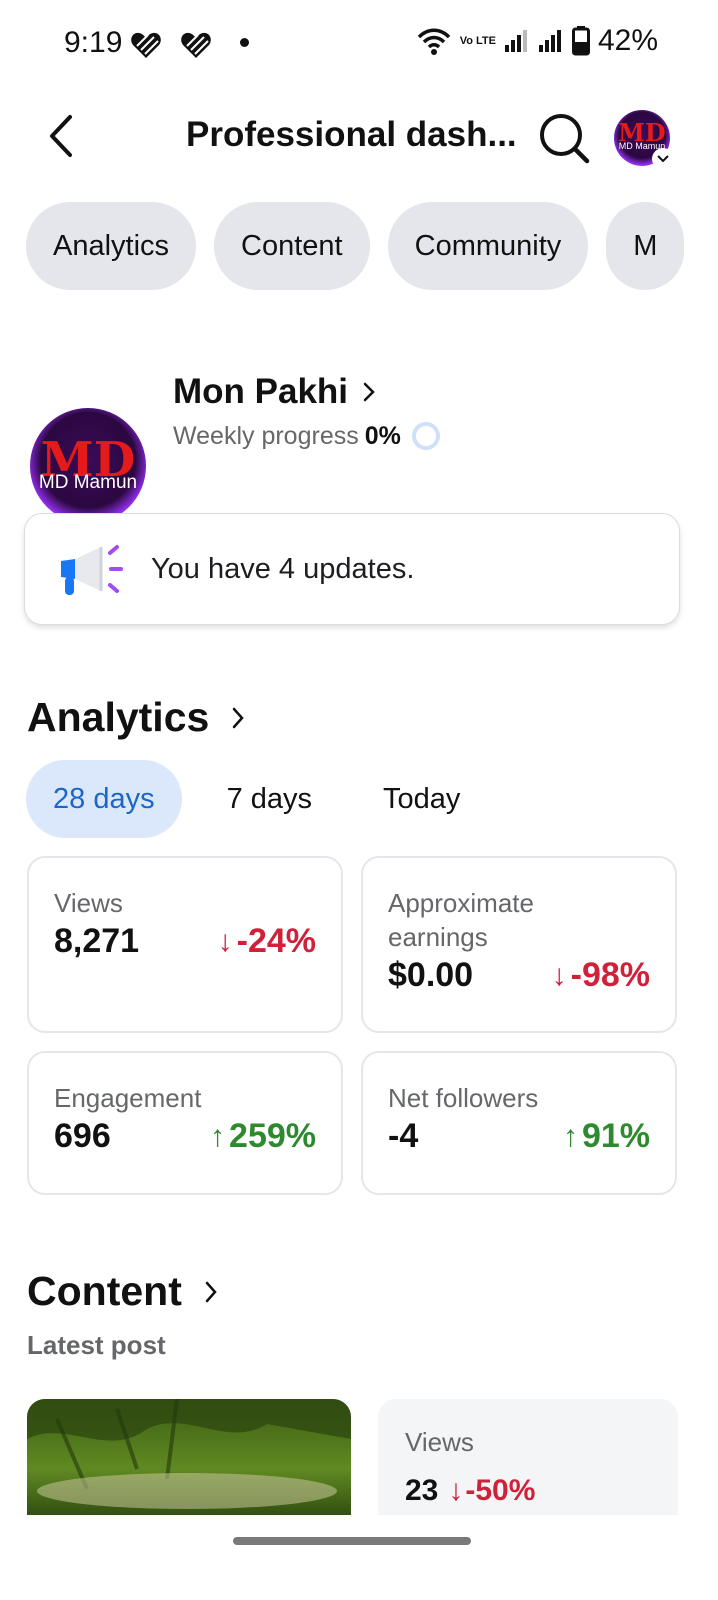 This screenshot has height=1600, width=718. Describe the element at coordinates (537, 41) in the screenshot. I see `status-icons: Vo LTE 42%` at that location.